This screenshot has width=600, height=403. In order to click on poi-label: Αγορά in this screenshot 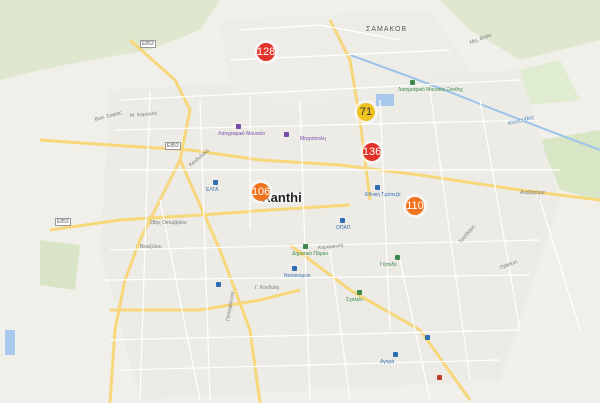, I will do `click(387, 362)`.